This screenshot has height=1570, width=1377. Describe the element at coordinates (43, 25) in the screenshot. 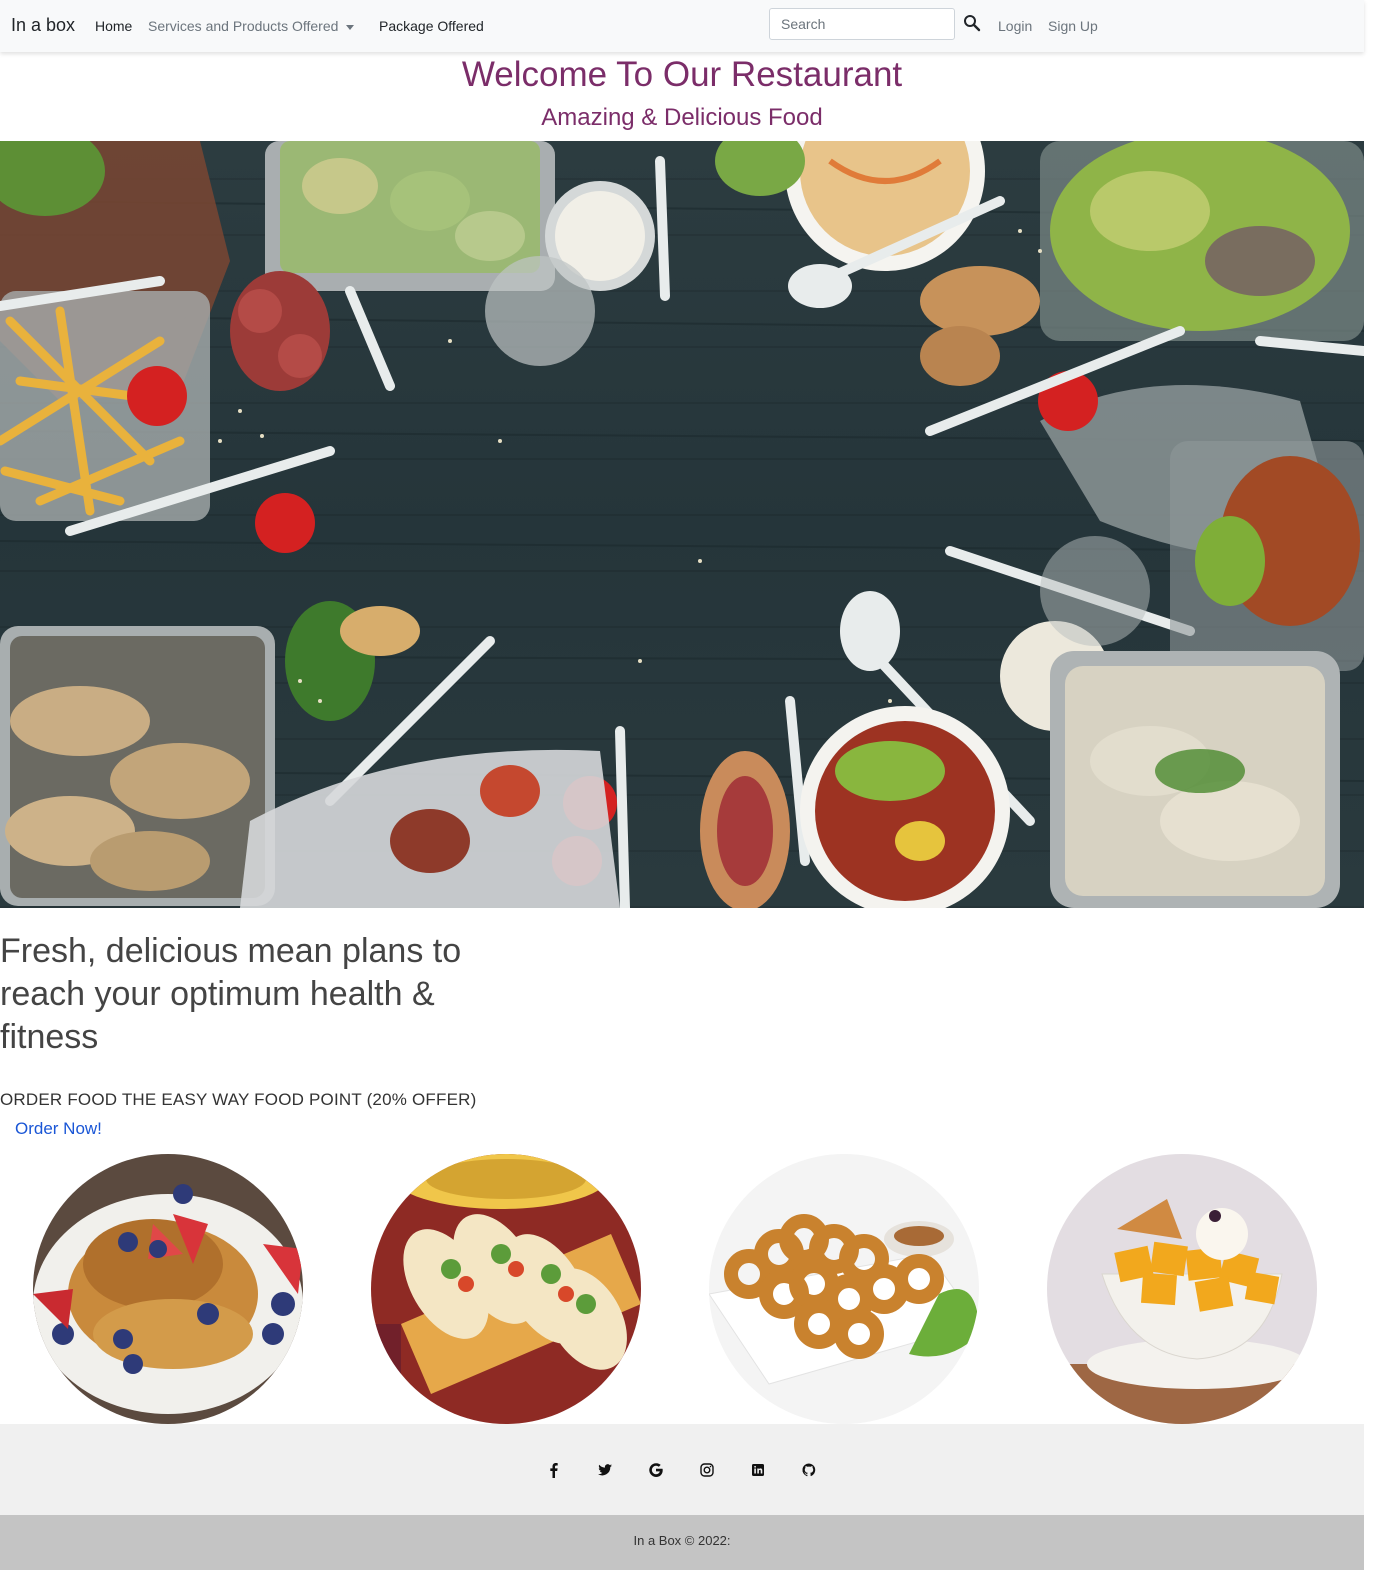

I see `brand-logo: In a box` at that location.